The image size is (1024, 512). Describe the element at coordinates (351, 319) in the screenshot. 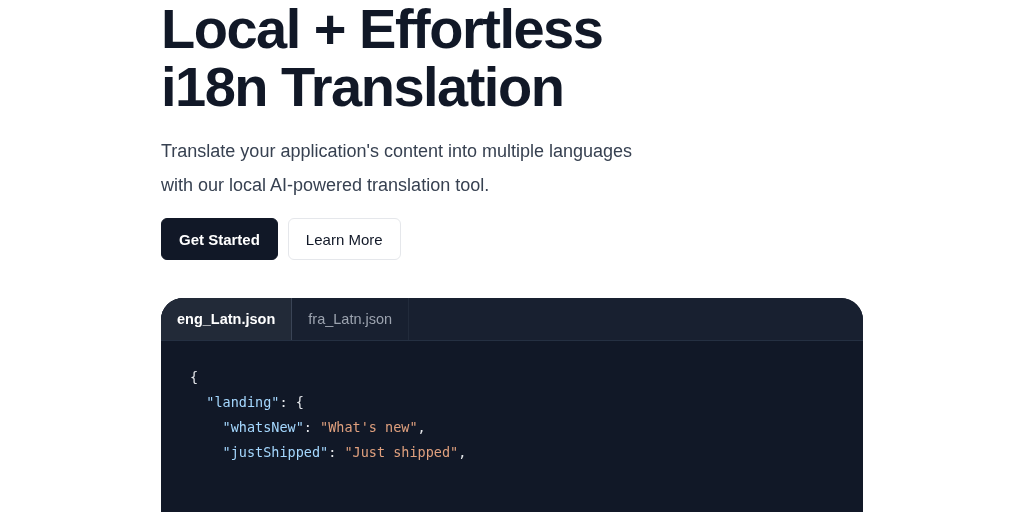

I see `file-tab: fra_Latn.json` at that location.